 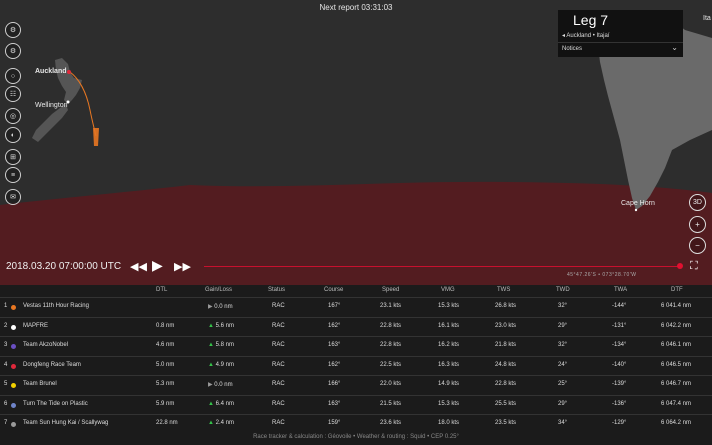 What do you see at coordinates (391, 364) in the screenshot?
I see `row-speed: 22.5 kts` at bounding box center [391, 364].